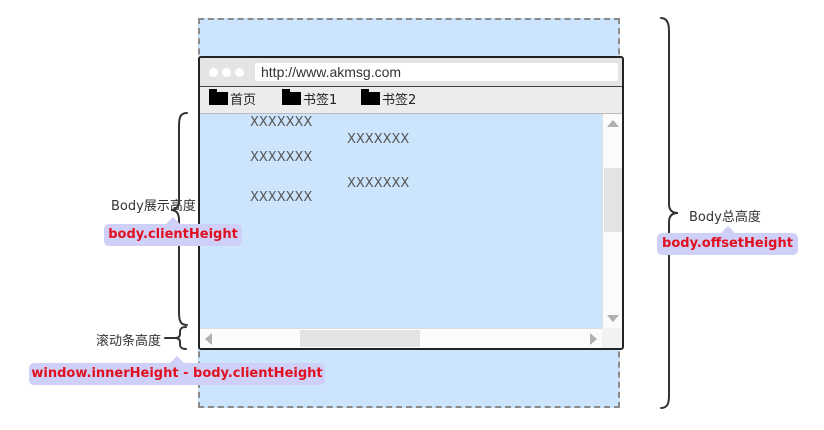 The image size is (824, 430). I want to click on scrollbar-height-label: 滚动条高度, so click(129, 341).